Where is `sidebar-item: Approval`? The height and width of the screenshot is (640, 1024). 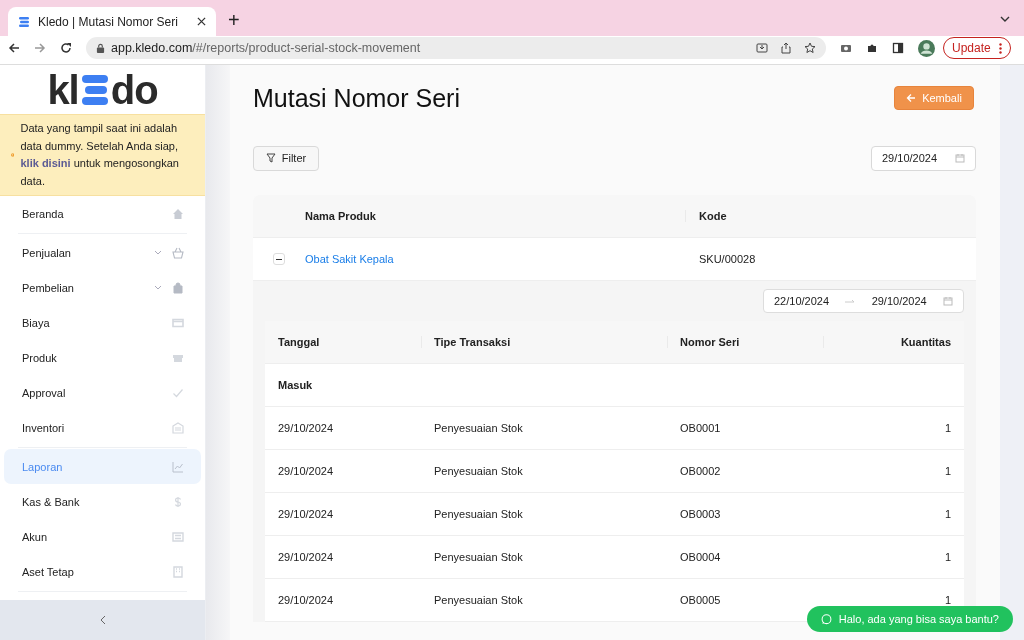 sidebar-item: Approval is located at coordinates (102, 392).